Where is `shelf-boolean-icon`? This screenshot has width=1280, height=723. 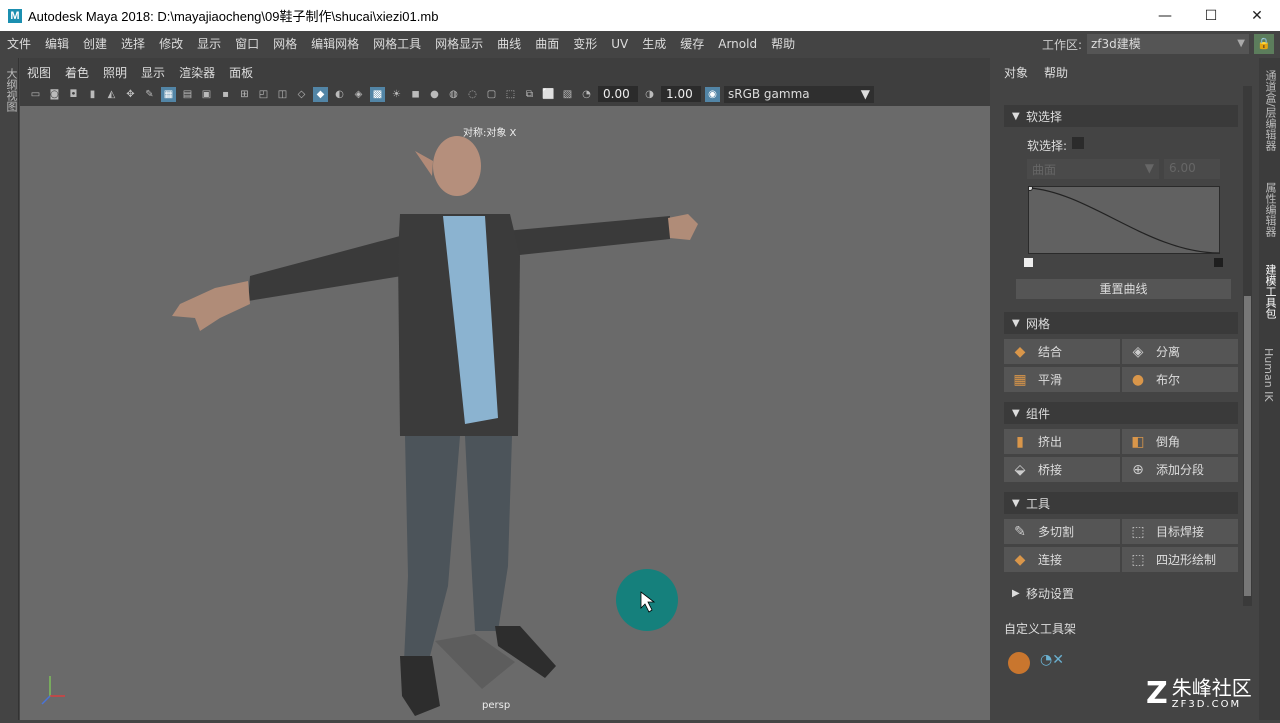
shelf-boolean-icon is located at coordinates (1019, 663).